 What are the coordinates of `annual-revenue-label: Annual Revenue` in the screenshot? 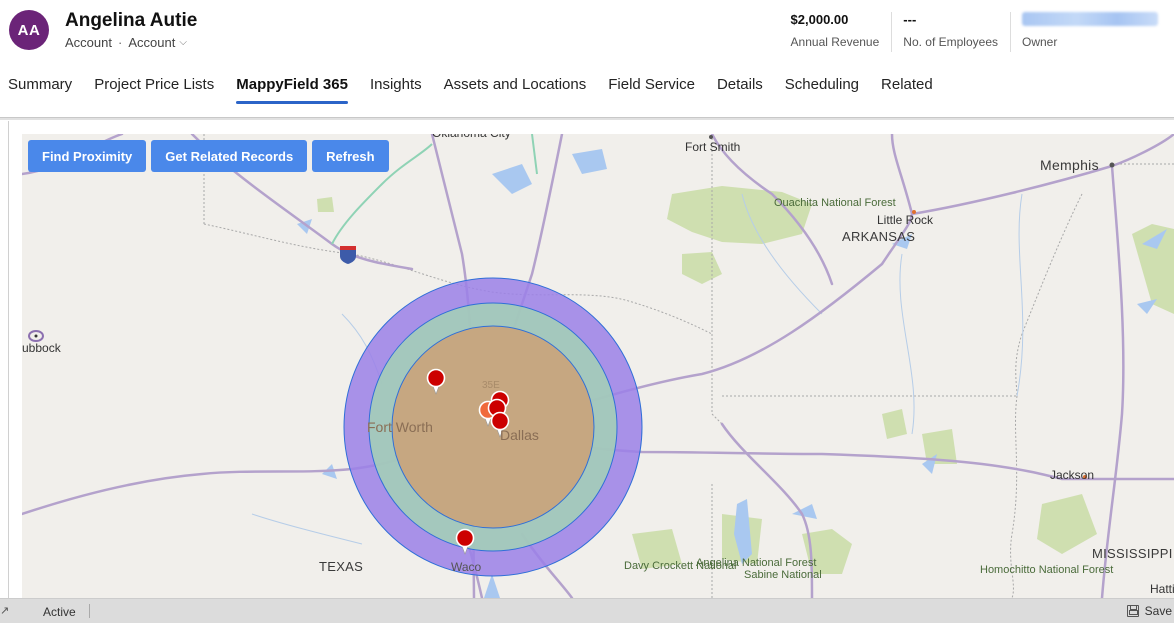 It's located at (835, 42).